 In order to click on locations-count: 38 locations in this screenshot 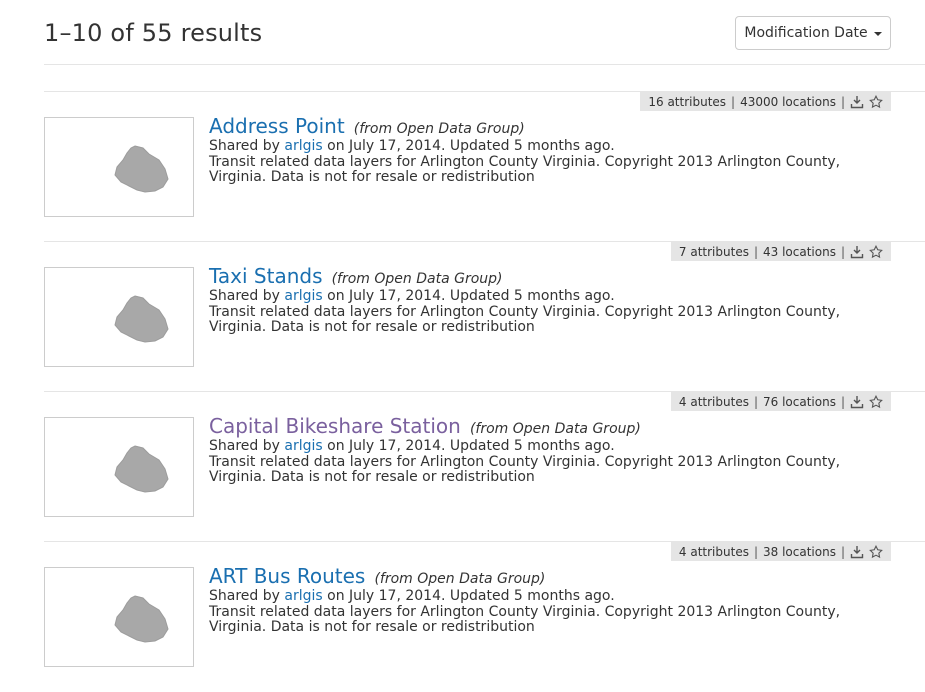, I will do `click(799, 551)`.